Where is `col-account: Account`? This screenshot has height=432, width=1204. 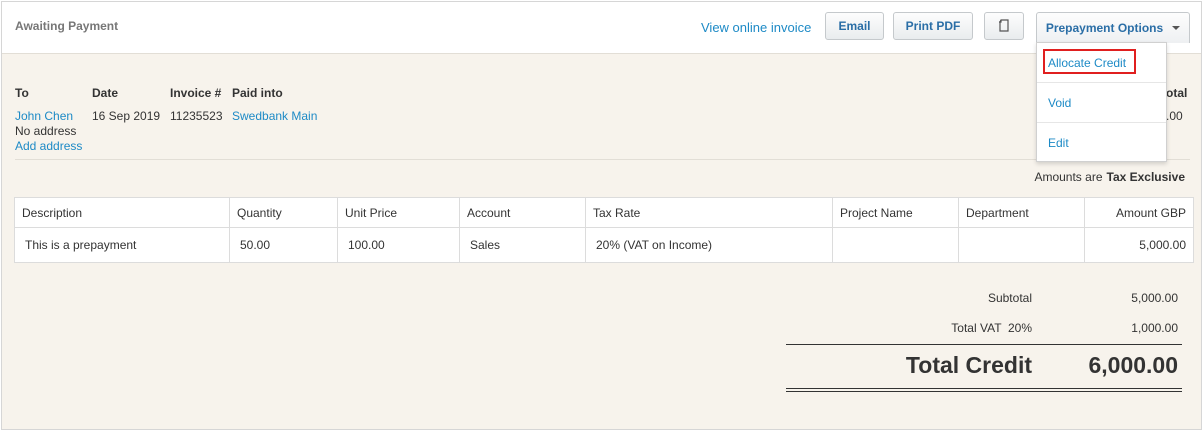
col-account: Account is located at coordinates (522, 212).